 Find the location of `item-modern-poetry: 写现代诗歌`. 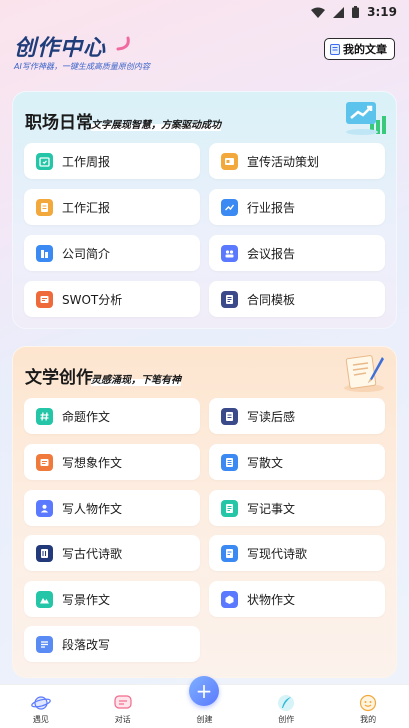

item-modern-poetry: 写现代诗歌 is located at coordinates (297, 553).